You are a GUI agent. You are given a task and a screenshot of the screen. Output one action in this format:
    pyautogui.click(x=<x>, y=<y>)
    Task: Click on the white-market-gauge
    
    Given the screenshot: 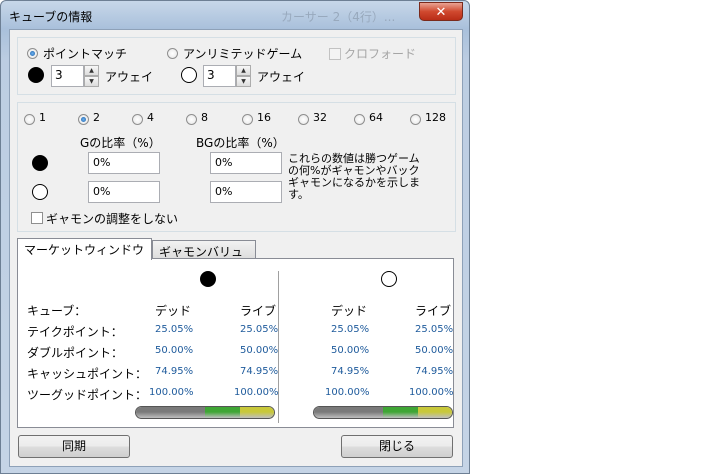 What is the action you would take?
    pyautogui.click(x=383, y=412)
    